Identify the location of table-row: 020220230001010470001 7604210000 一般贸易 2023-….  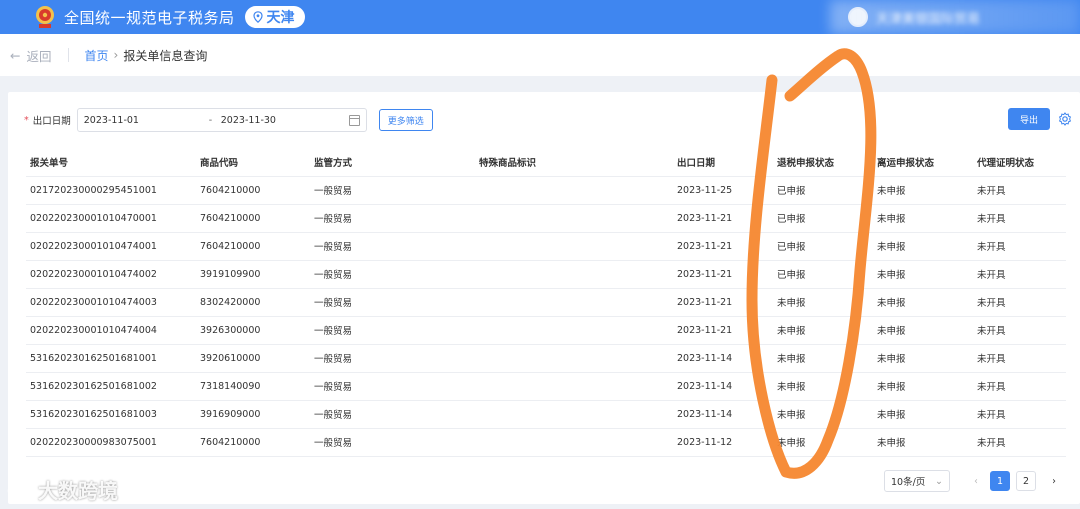
(546, 218).